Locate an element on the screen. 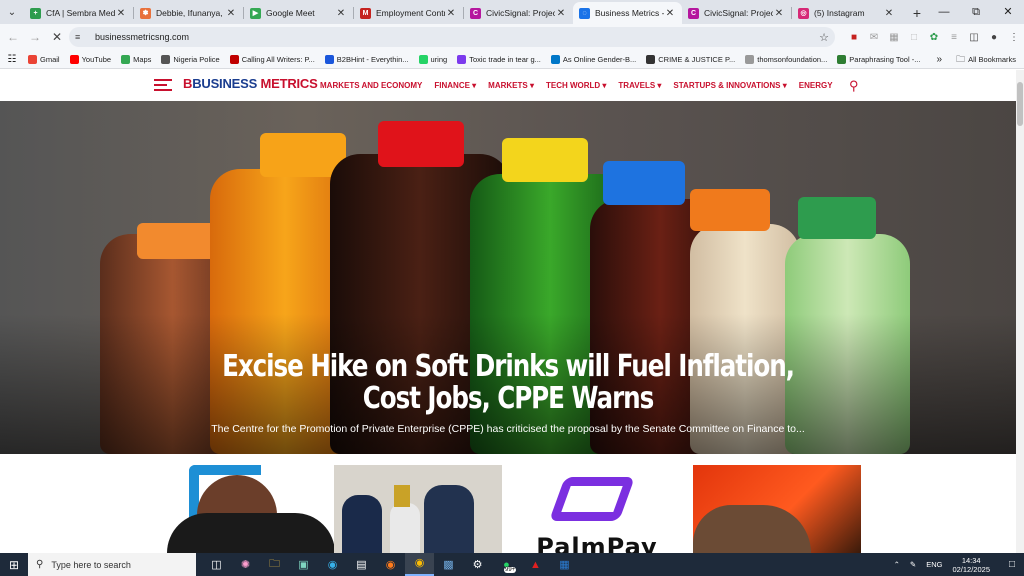  site-menu-item: TECH WORLD ▾ is located at coordinates (576, 85).